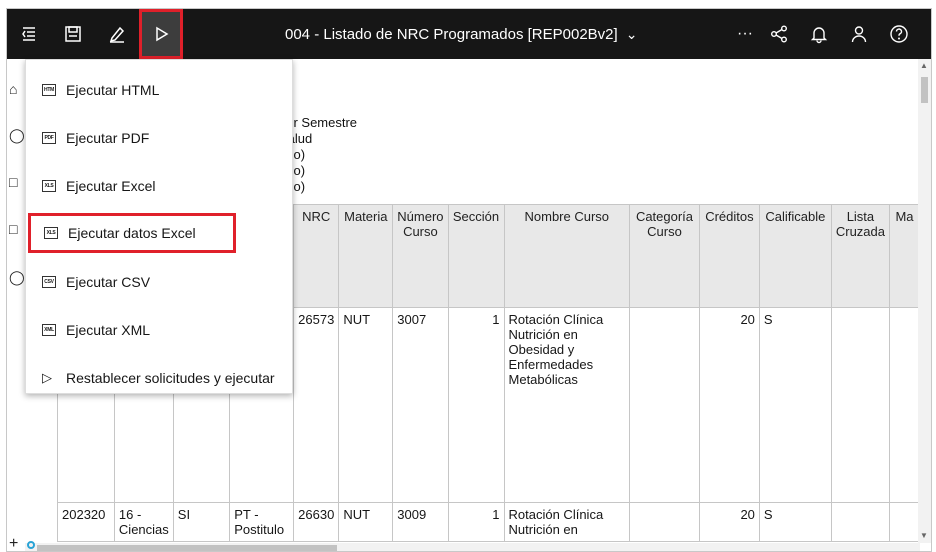  I want to click on scroll-down-icon: ▼, so click(924, 535).